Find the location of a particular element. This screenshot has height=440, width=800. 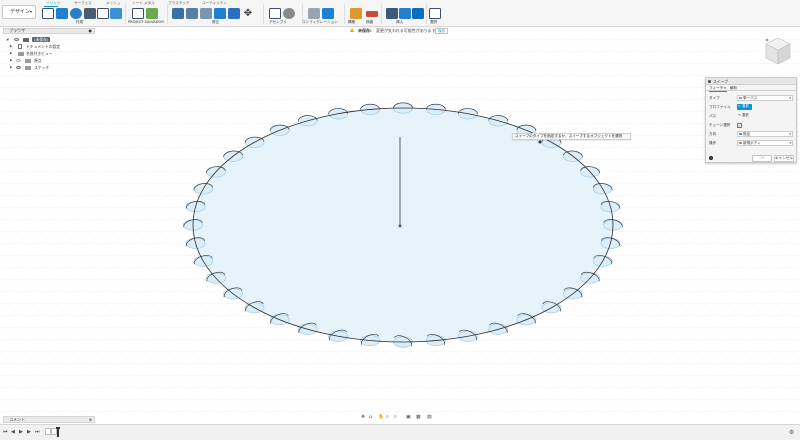

expand-icon: ◢ is located at coordinates (7, 39).